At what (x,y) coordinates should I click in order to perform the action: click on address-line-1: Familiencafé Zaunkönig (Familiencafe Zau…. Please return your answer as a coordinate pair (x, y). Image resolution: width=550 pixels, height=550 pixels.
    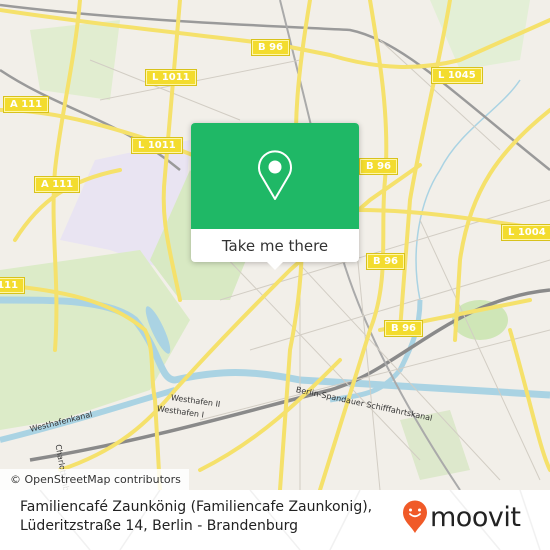
    Looking at the image, I should click on (196, 507).